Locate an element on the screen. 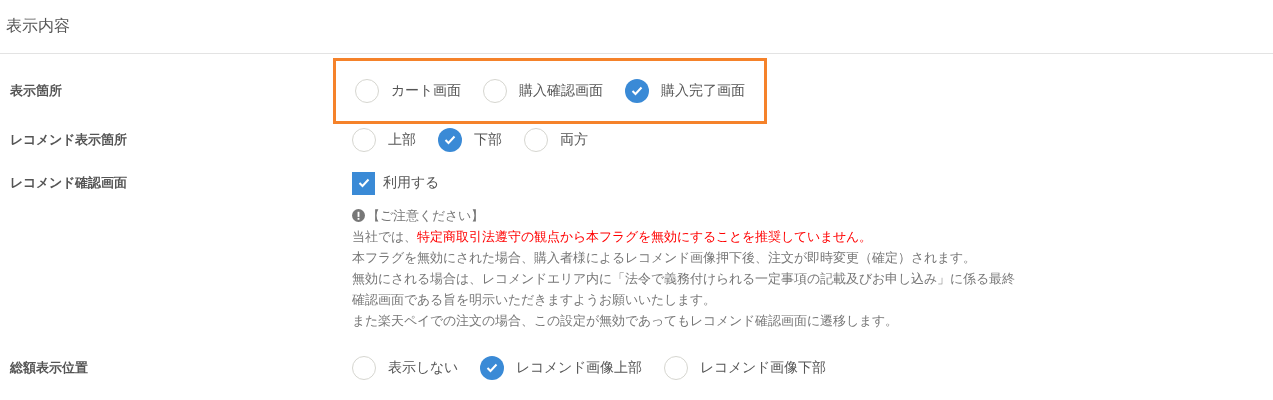 The height and width of the screenshot is (400, 1273). option-label: 表示しない is located at coordinates (423, 368).